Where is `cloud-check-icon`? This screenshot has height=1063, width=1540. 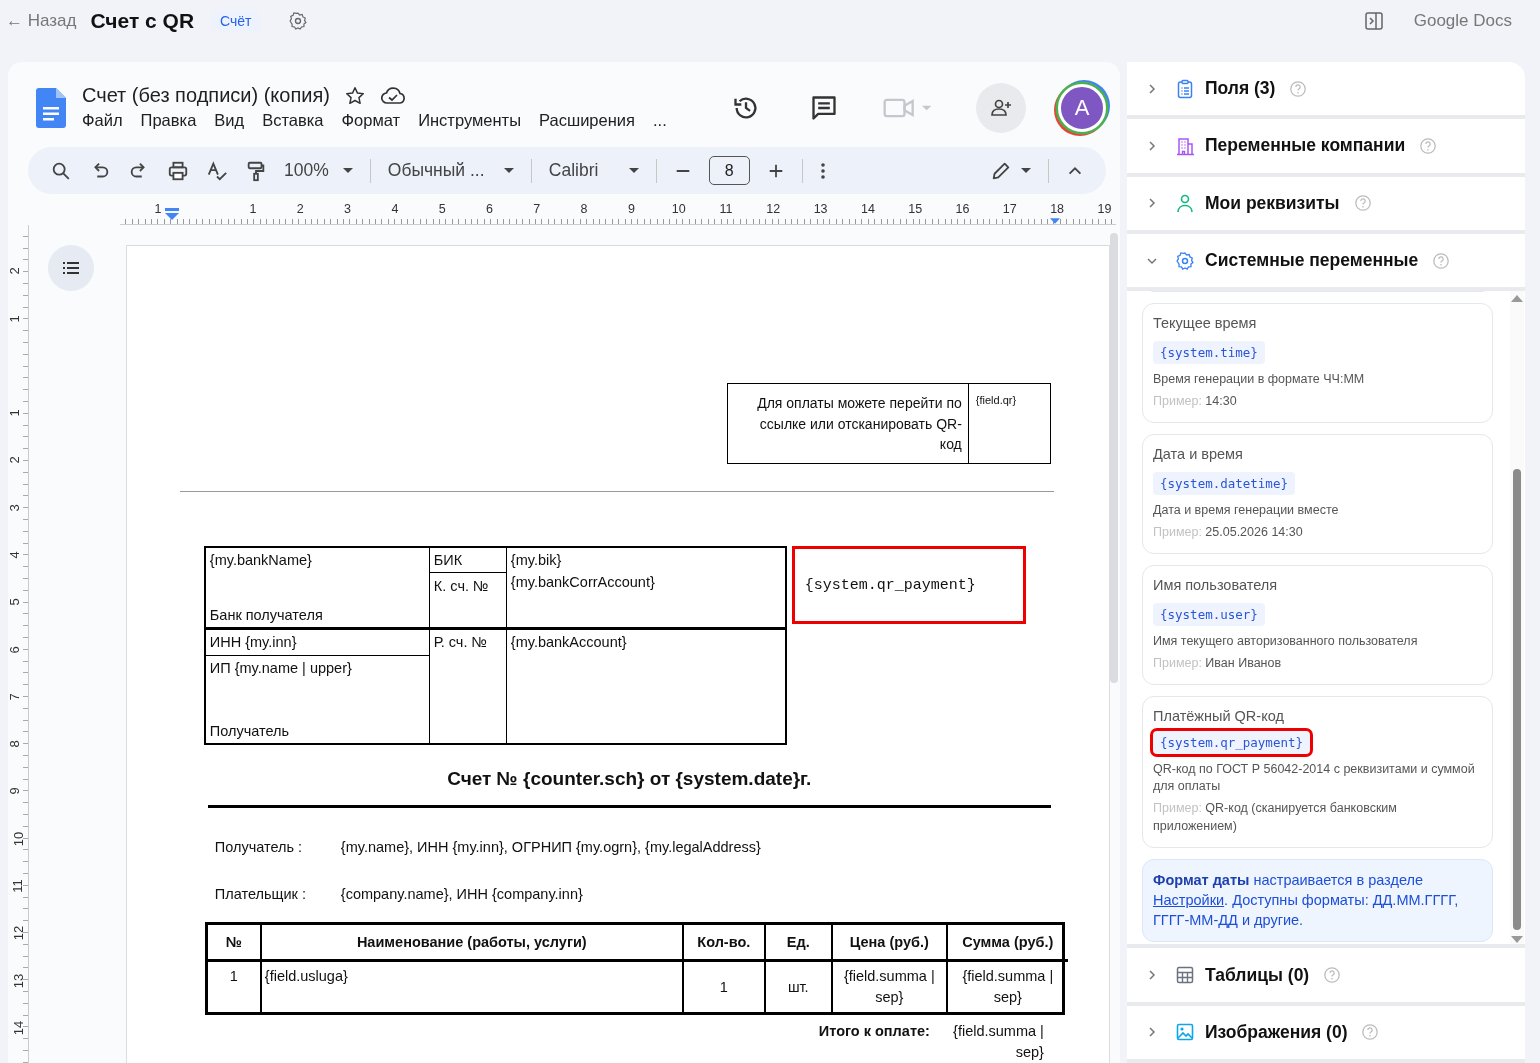 cloud-check-icon is located at coordinates (392, 95).